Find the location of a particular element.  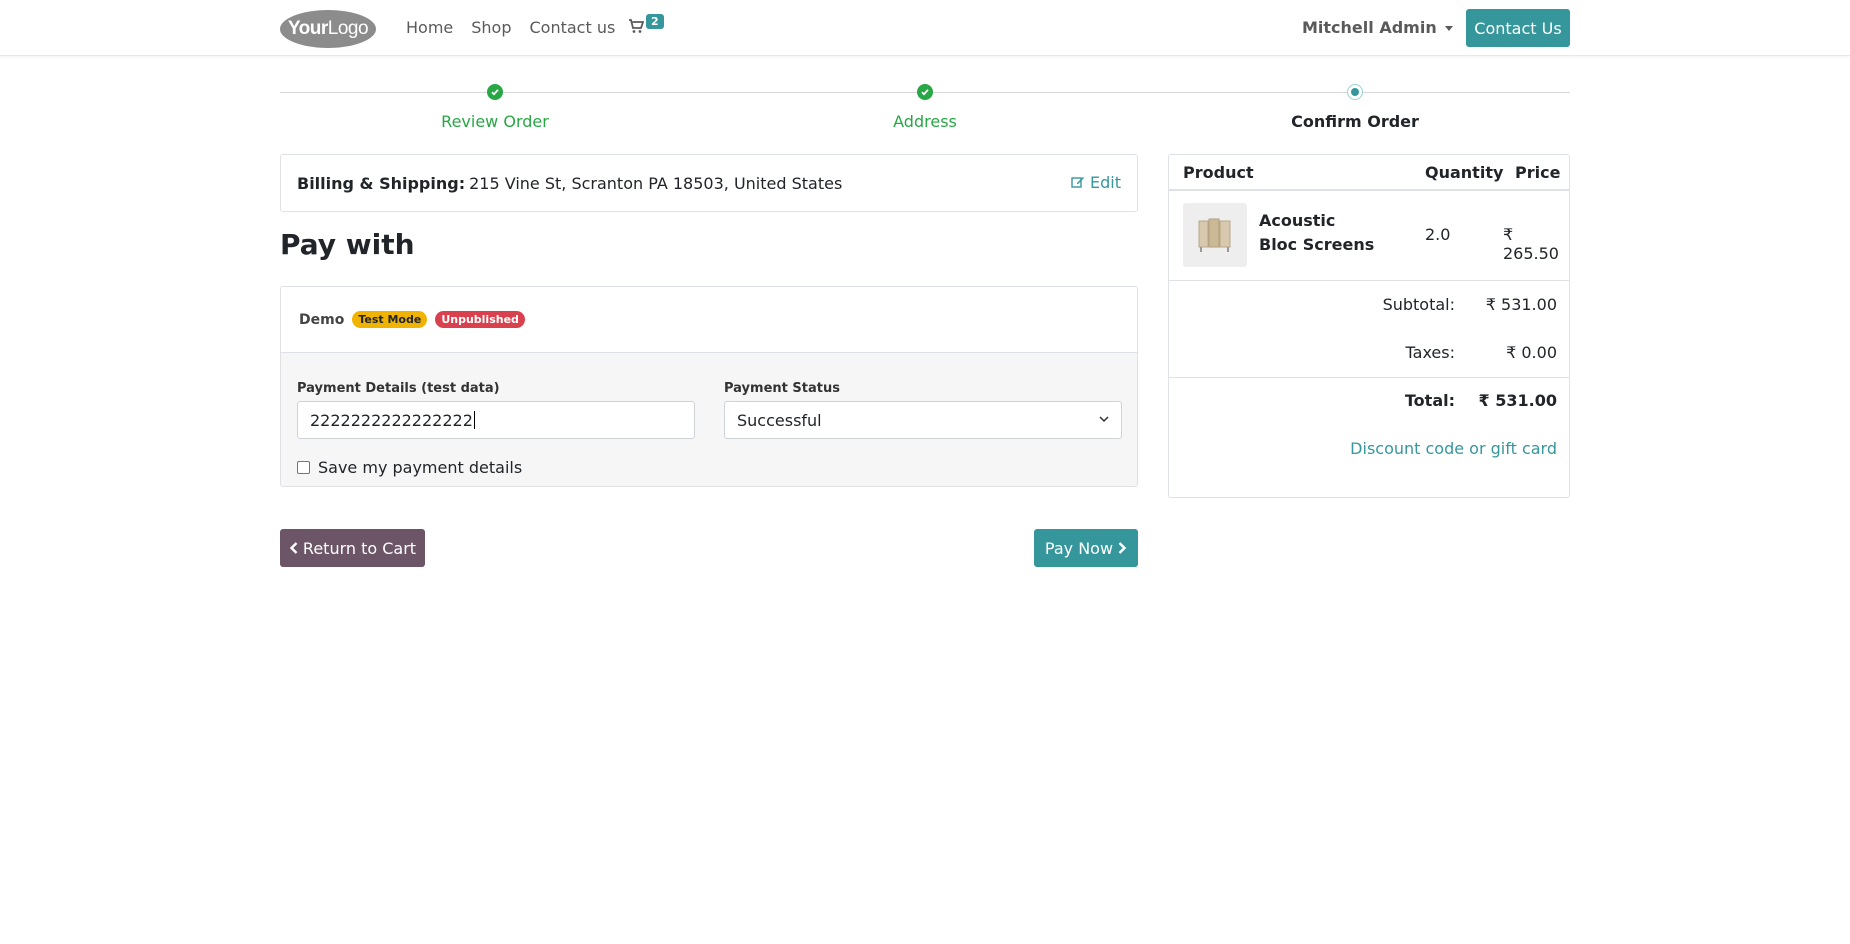

cart-link: 2 is located at coordinates (646, 26).